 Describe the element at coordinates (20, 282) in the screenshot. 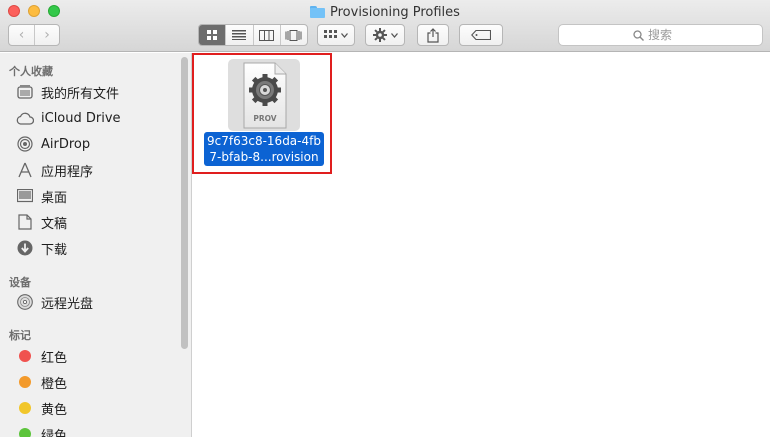

I see `devices-section-header: 设备` at that location.